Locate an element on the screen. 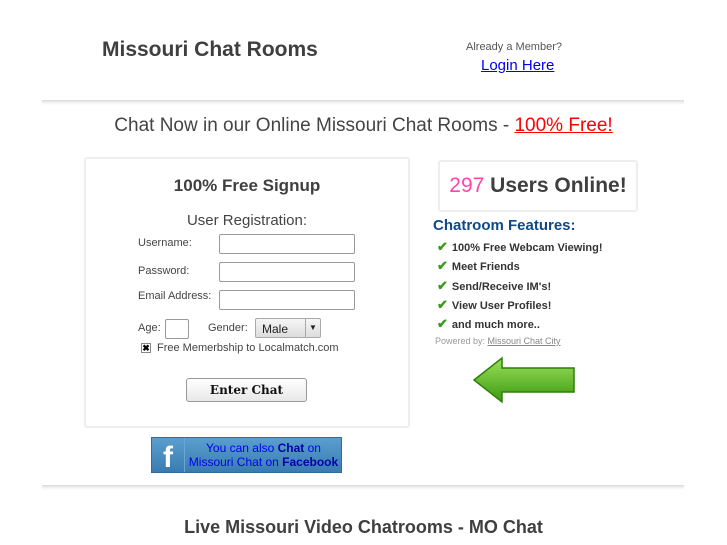  free-link: 100% Free! is located at coordinates (563, 125).